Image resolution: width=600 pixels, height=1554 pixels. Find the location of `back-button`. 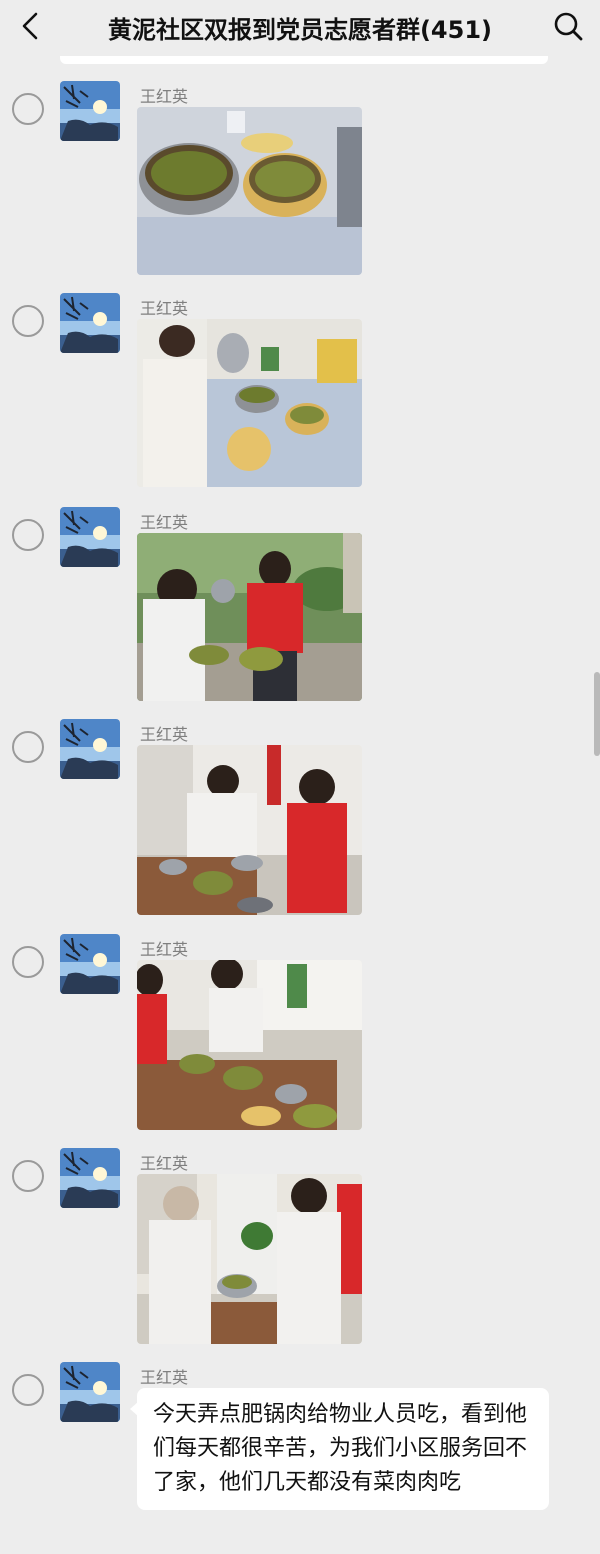

back-button is located at coordinates (32, 26).